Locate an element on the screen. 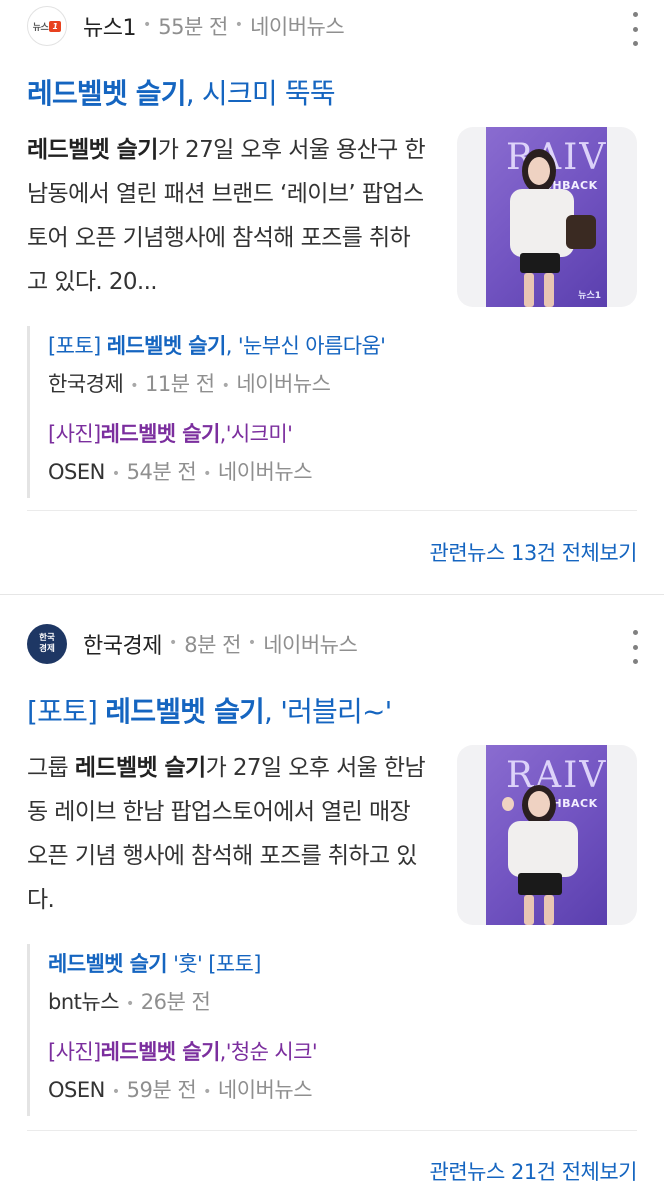 This screenshot has height=1200, width=664. related-meta: bnt뉴스 • 26분 전 is located at coordinates (129, 1002).